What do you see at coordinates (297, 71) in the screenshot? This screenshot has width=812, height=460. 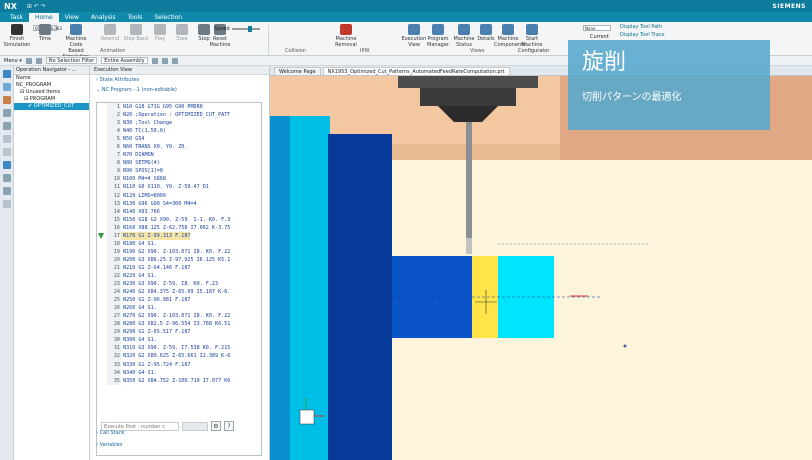 I see `tab-welcome-page: Welcome Page` at bounding box center [297, 71].